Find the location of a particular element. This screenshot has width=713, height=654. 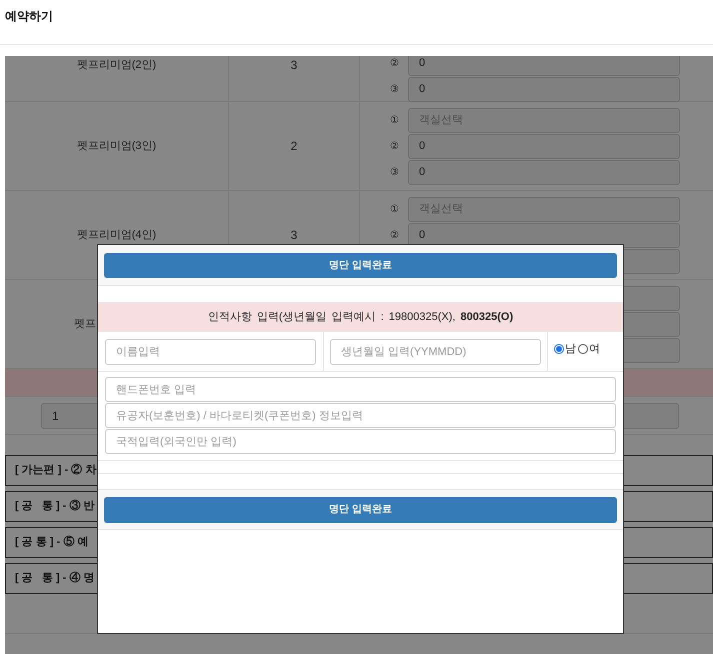

room-type: 펫프리미엄(2인) is located at coordinates (116, 65).